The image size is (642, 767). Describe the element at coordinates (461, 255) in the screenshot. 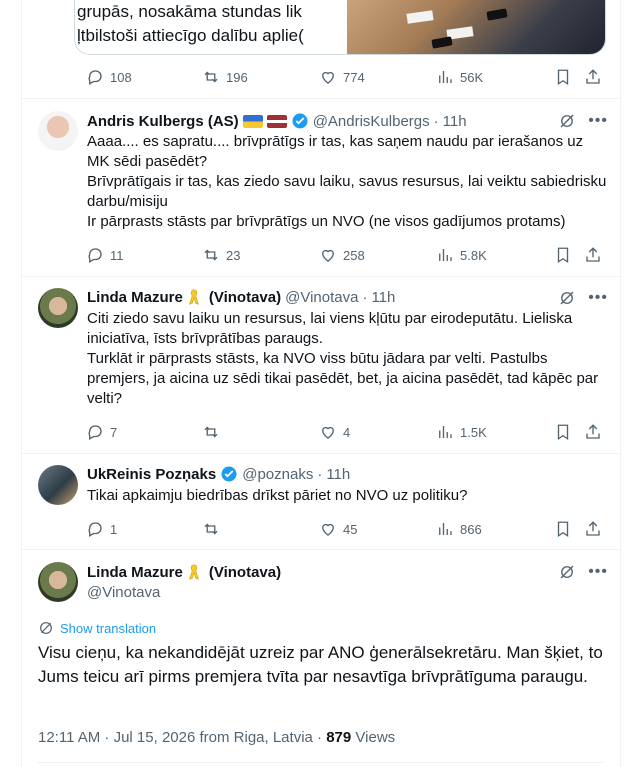

I see `views-button: 5.8K` at that location.